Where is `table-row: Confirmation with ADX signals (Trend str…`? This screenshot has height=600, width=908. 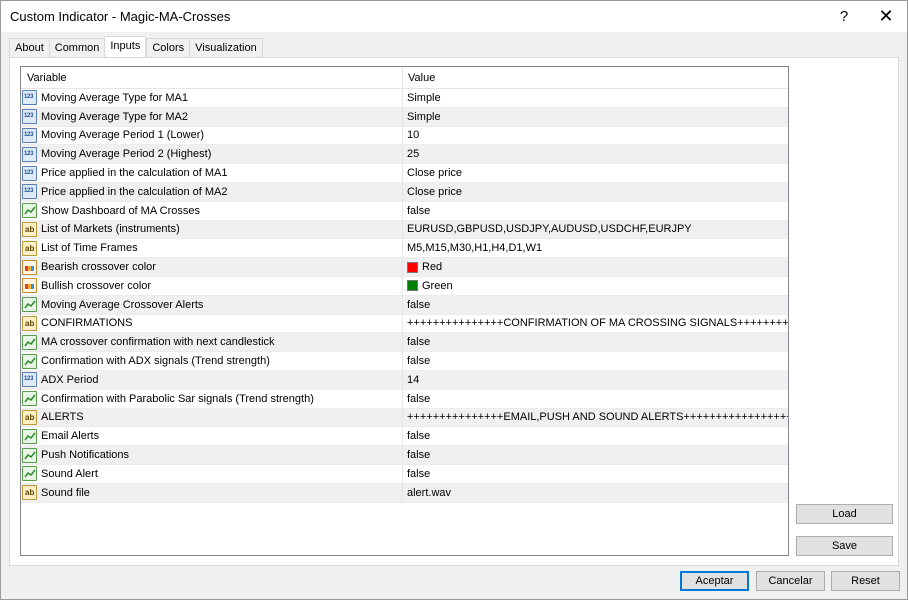 table-row: Confirmation with ADX signals (Trend str… is located at coordinates (404, 361).